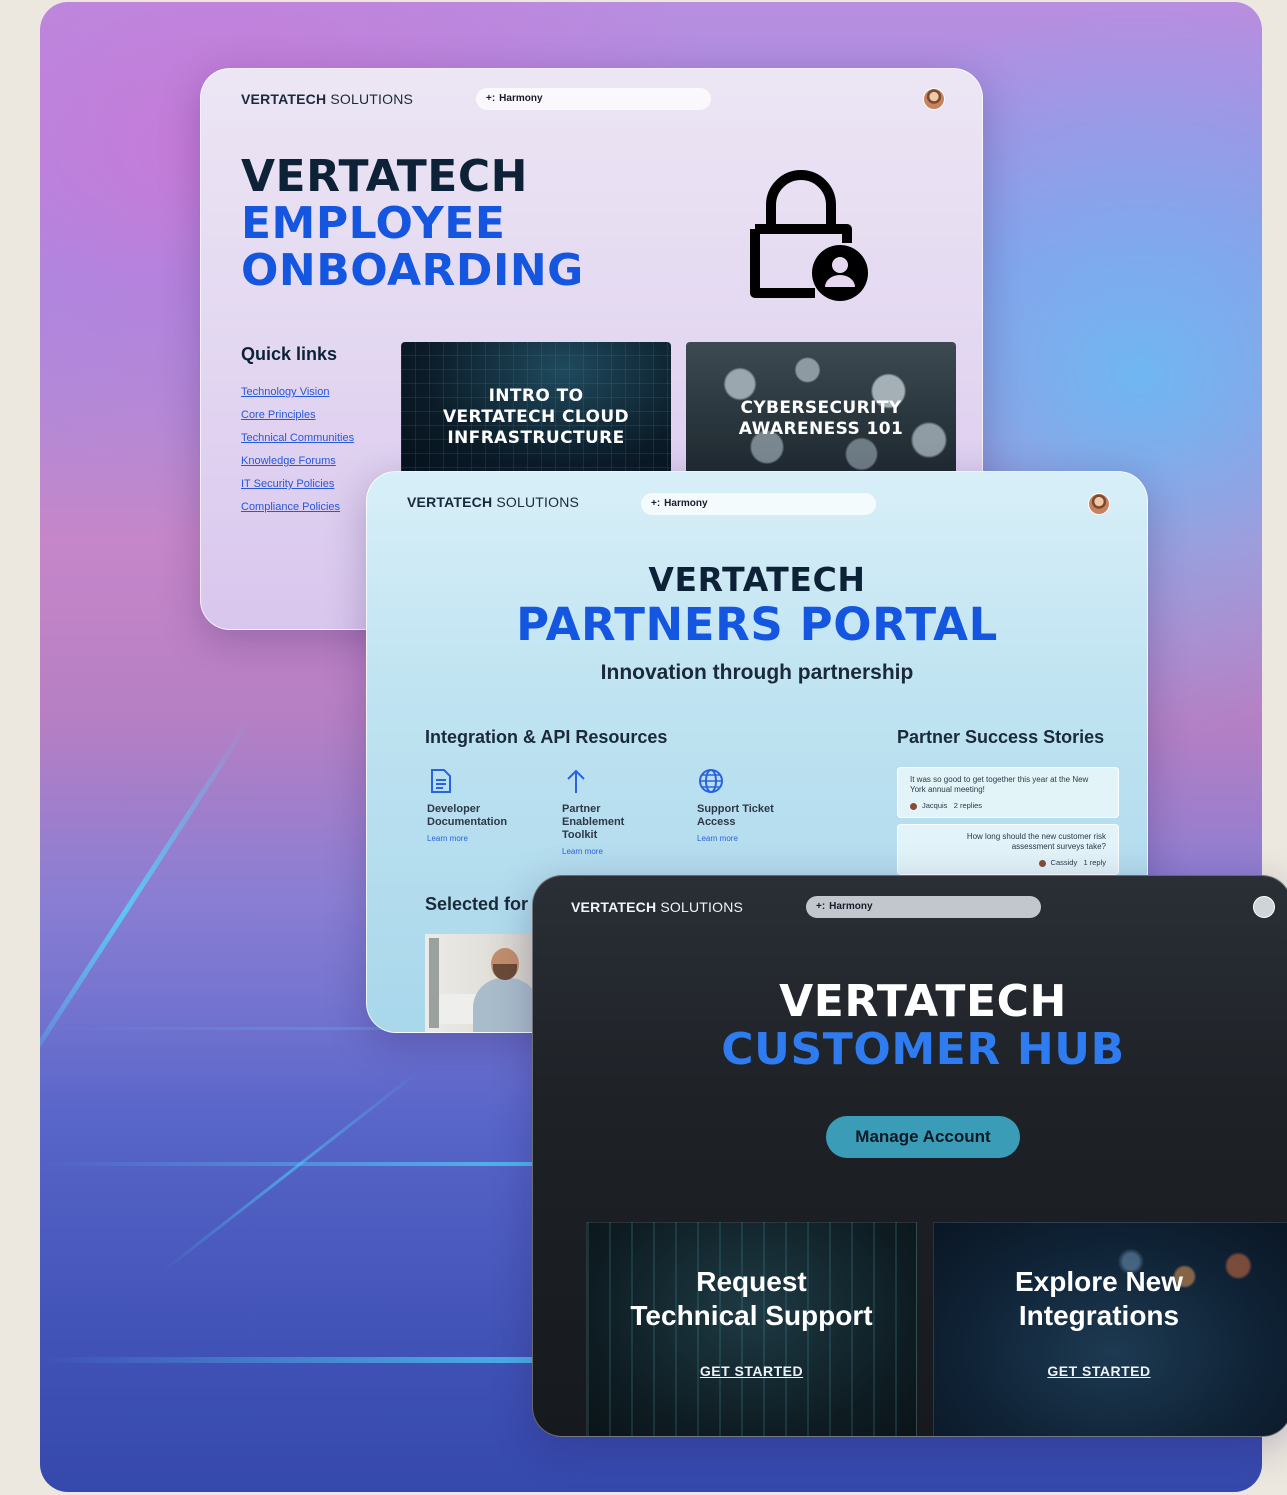 The height and width of the screenshot is (1495, 1287). What do you see at coordinates (434, 983) in the screenshot?
I see `photo-window` at bounding box center [434, 983].